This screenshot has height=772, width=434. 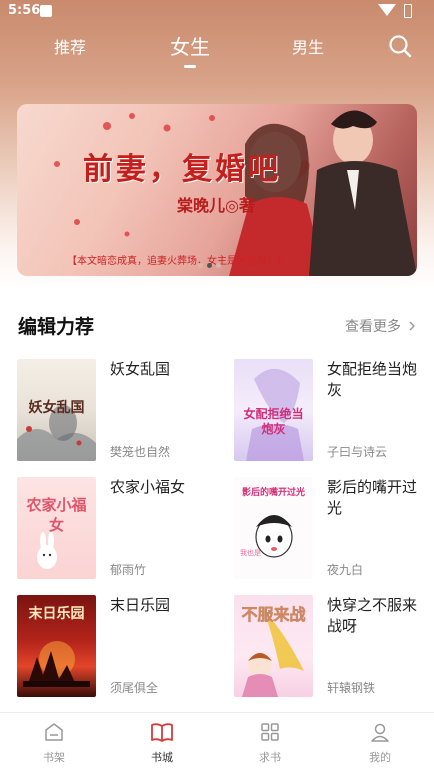 What do you see at coordinates (162, 732) in the screenshot?
I see `book-city-icon` at bounding box center [162, 732].